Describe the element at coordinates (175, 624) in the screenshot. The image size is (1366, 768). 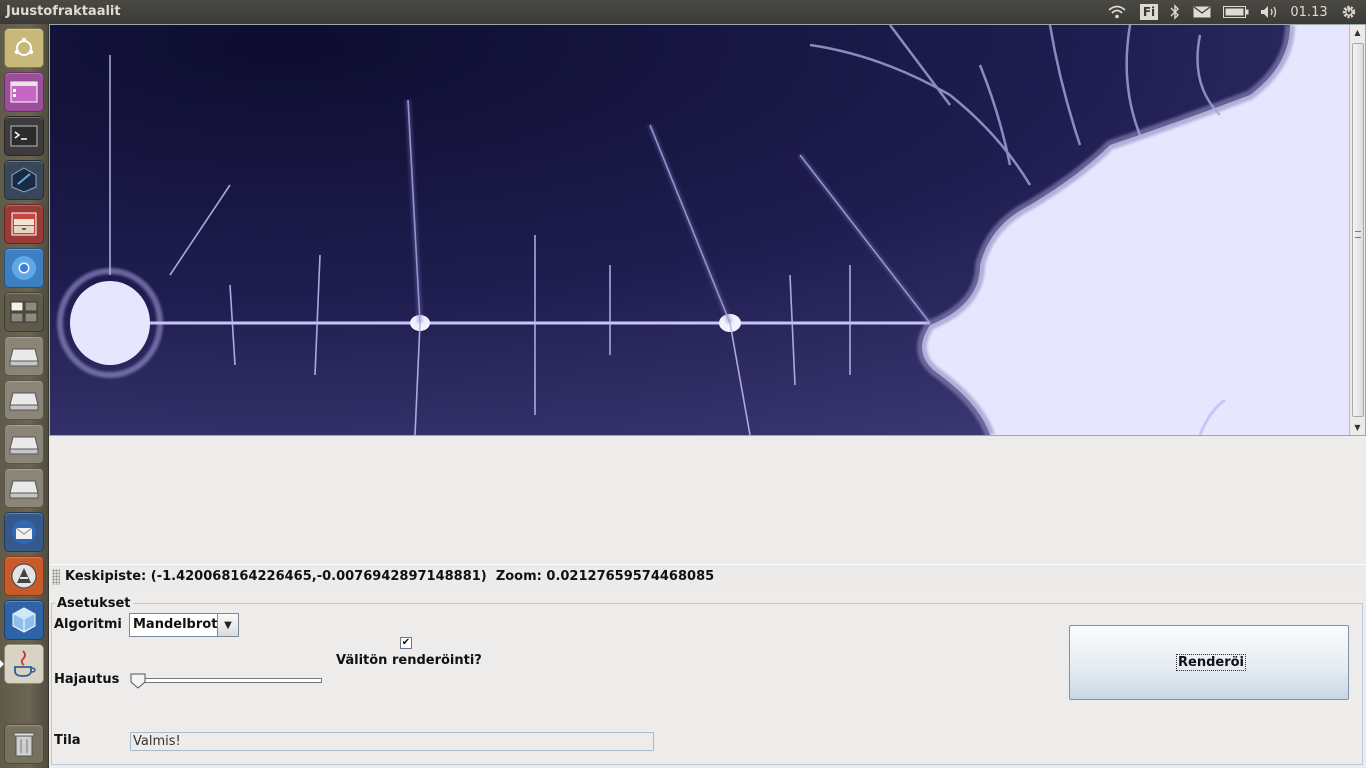
I see `algorithm-selected-value: Mandelbrot` at that location.